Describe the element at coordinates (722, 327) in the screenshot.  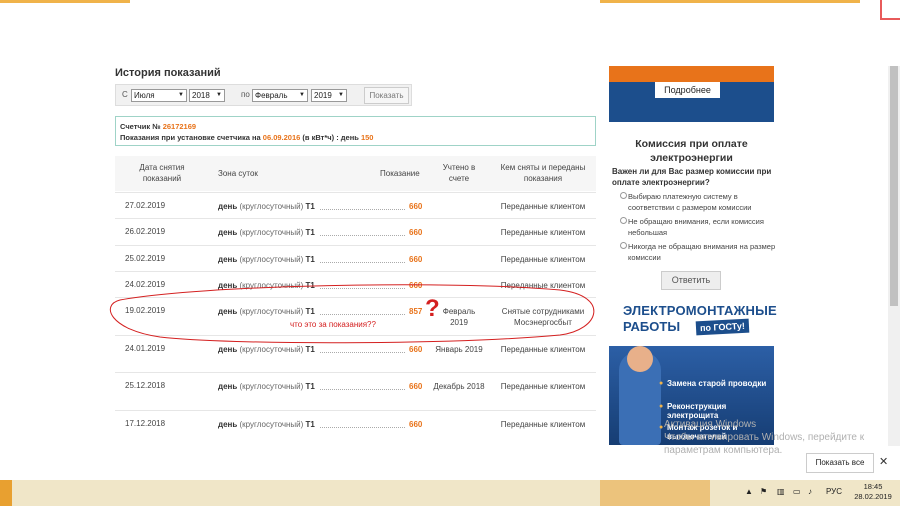
I see `ad-gost-badge: по ГОСТу!` at that location.